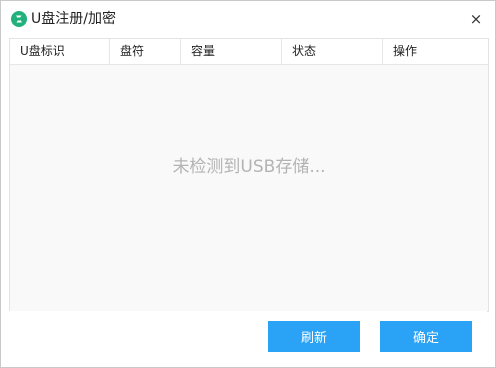 This screenshot has height=368, width=496. Describe the element at coordinates (73, 19) in the screenshot. I see `window-title: U盘注册/加密` at that location.